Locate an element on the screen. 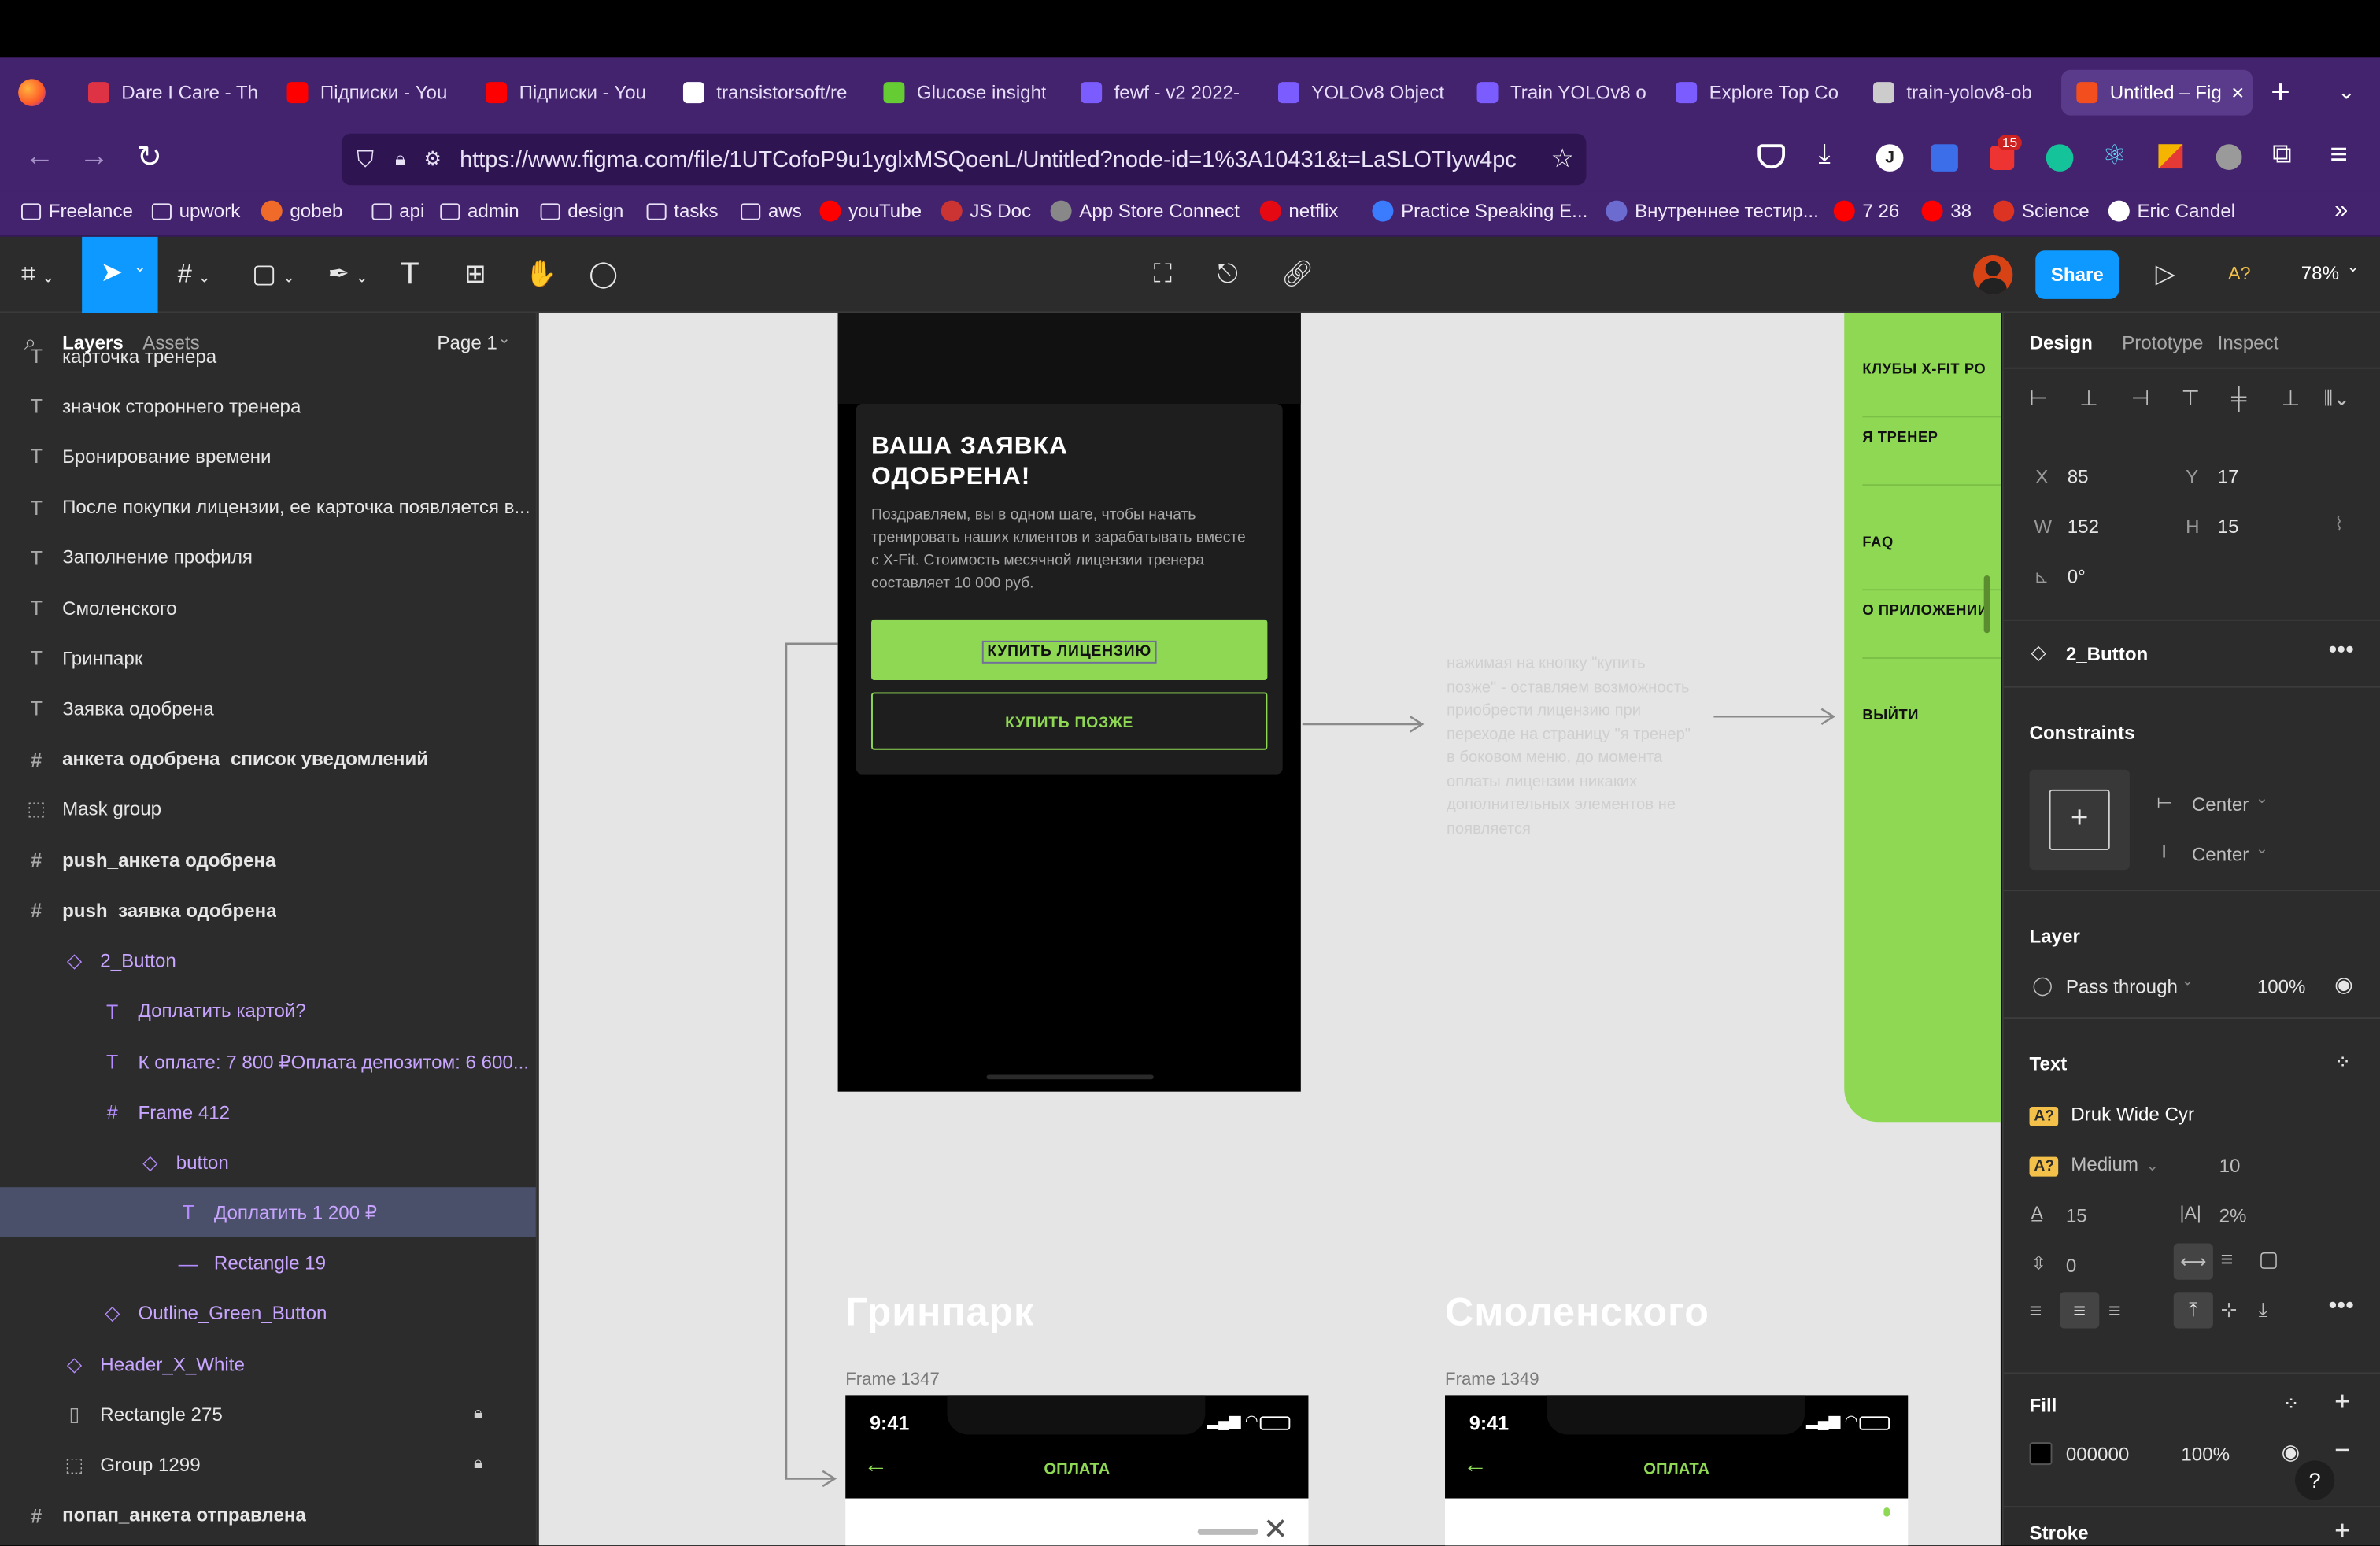 The width and height of the screenshot is (2380, 1546). browser-tab: Untitled – Fig ✕ is located at coordinates (2157, 93).